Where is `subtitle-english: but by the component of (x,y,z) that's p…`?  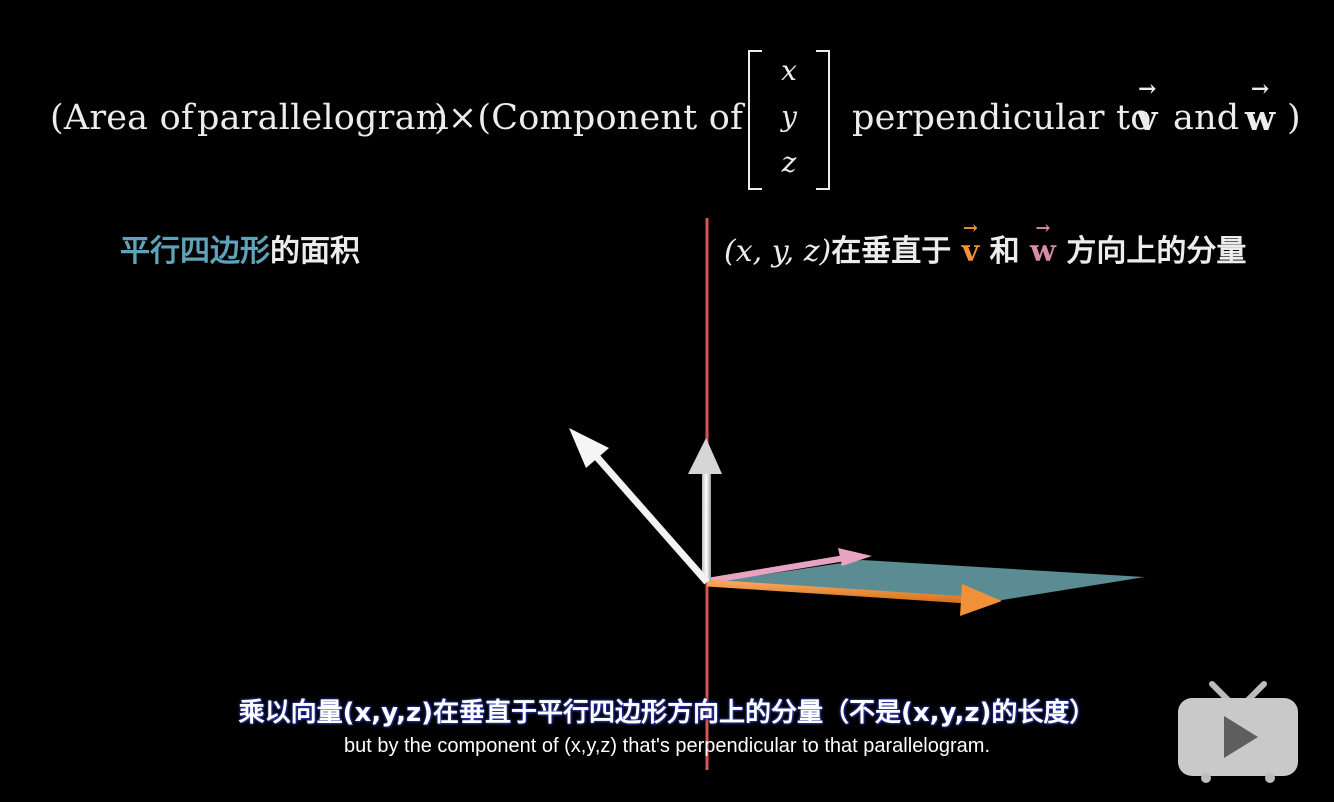
subtitle-english: but by the component of (x,y,z) that's p… is located at coordinates (666, 746).